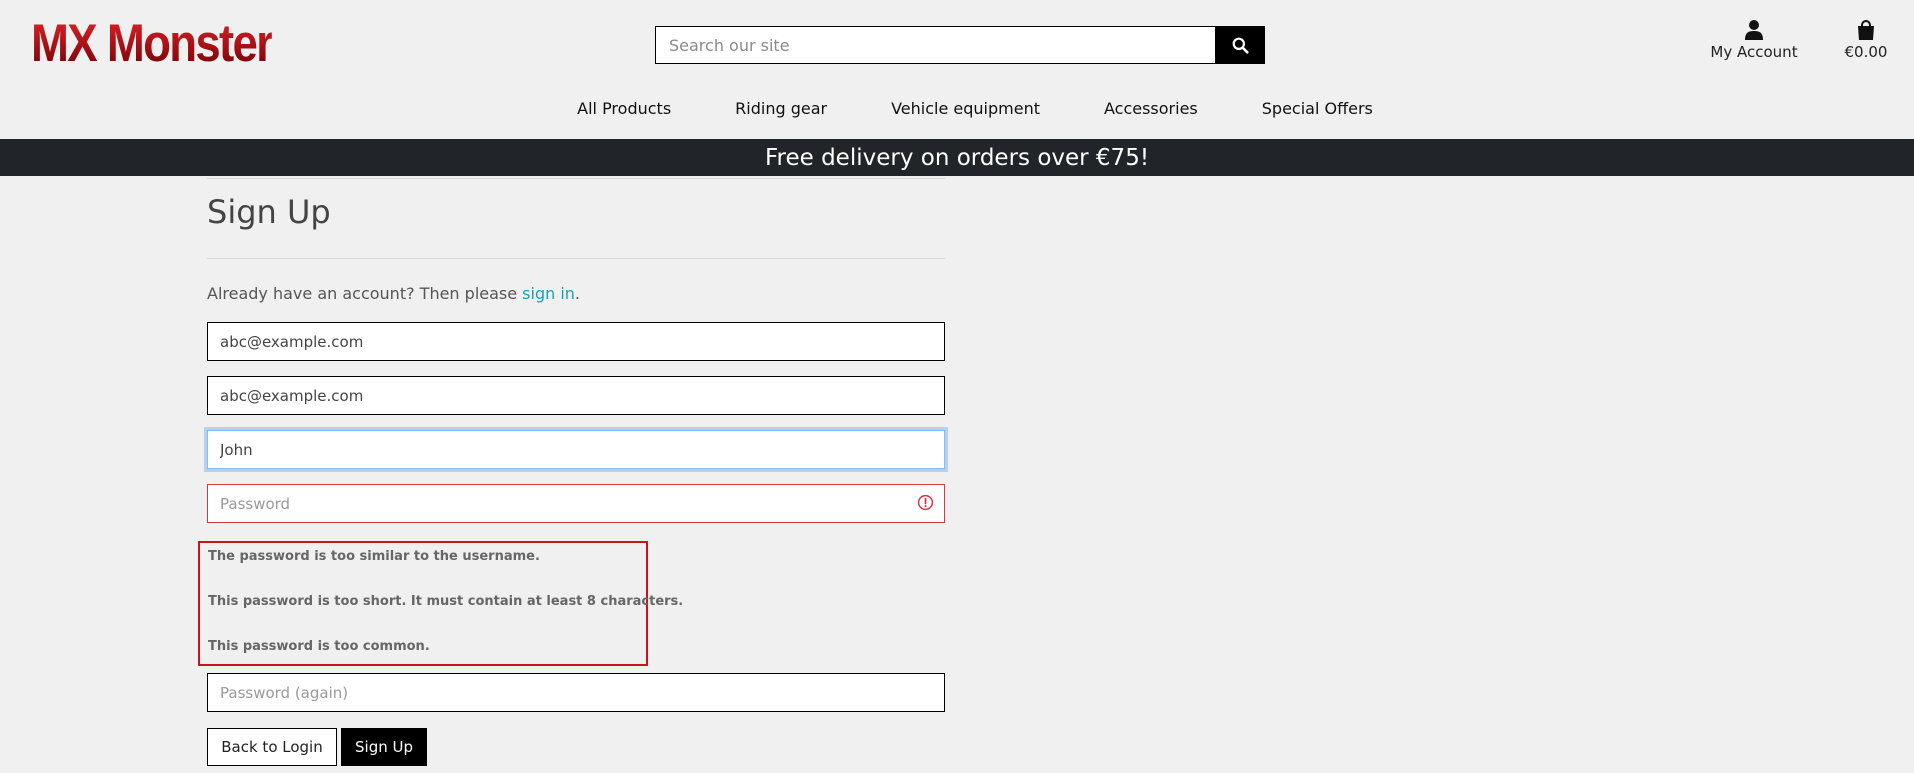  Describe the element at coordinates (1866, 30) in the screenshot. I see `shopping-bag-icon` at that location.